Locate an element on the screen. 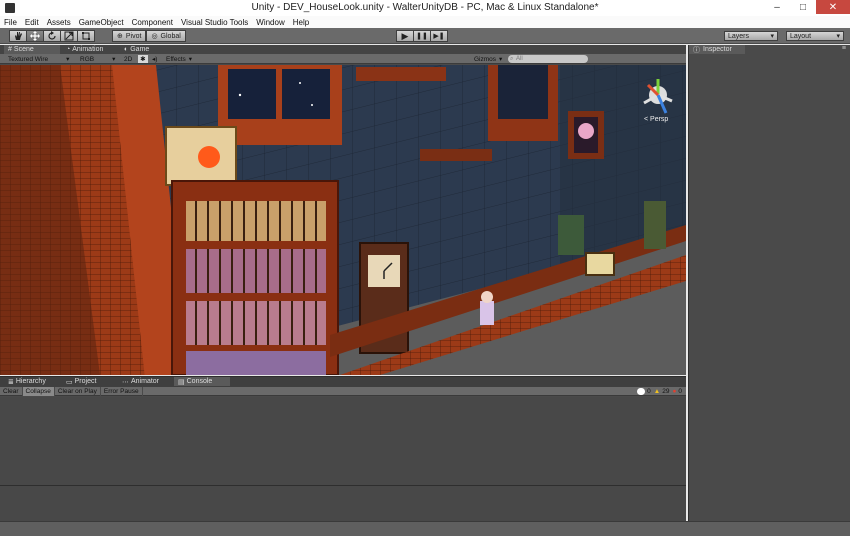  panel-menu-icon: ≡ is located at coordinates (844, 48).